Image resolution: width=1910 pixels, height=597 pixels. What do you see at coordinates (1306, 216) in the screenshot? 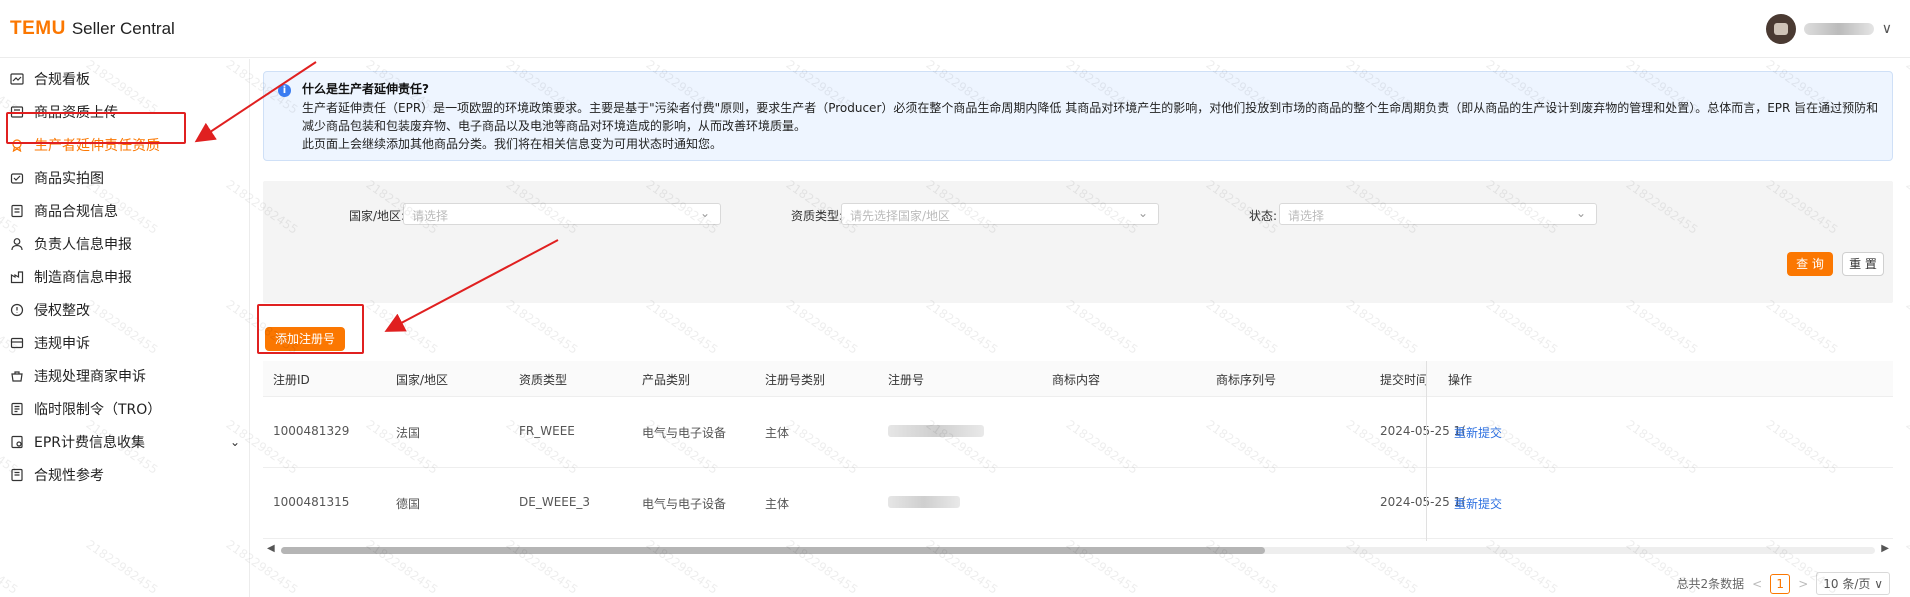
I see `status-select-placeholder: 请选择` at bounding box center [1306, 216].